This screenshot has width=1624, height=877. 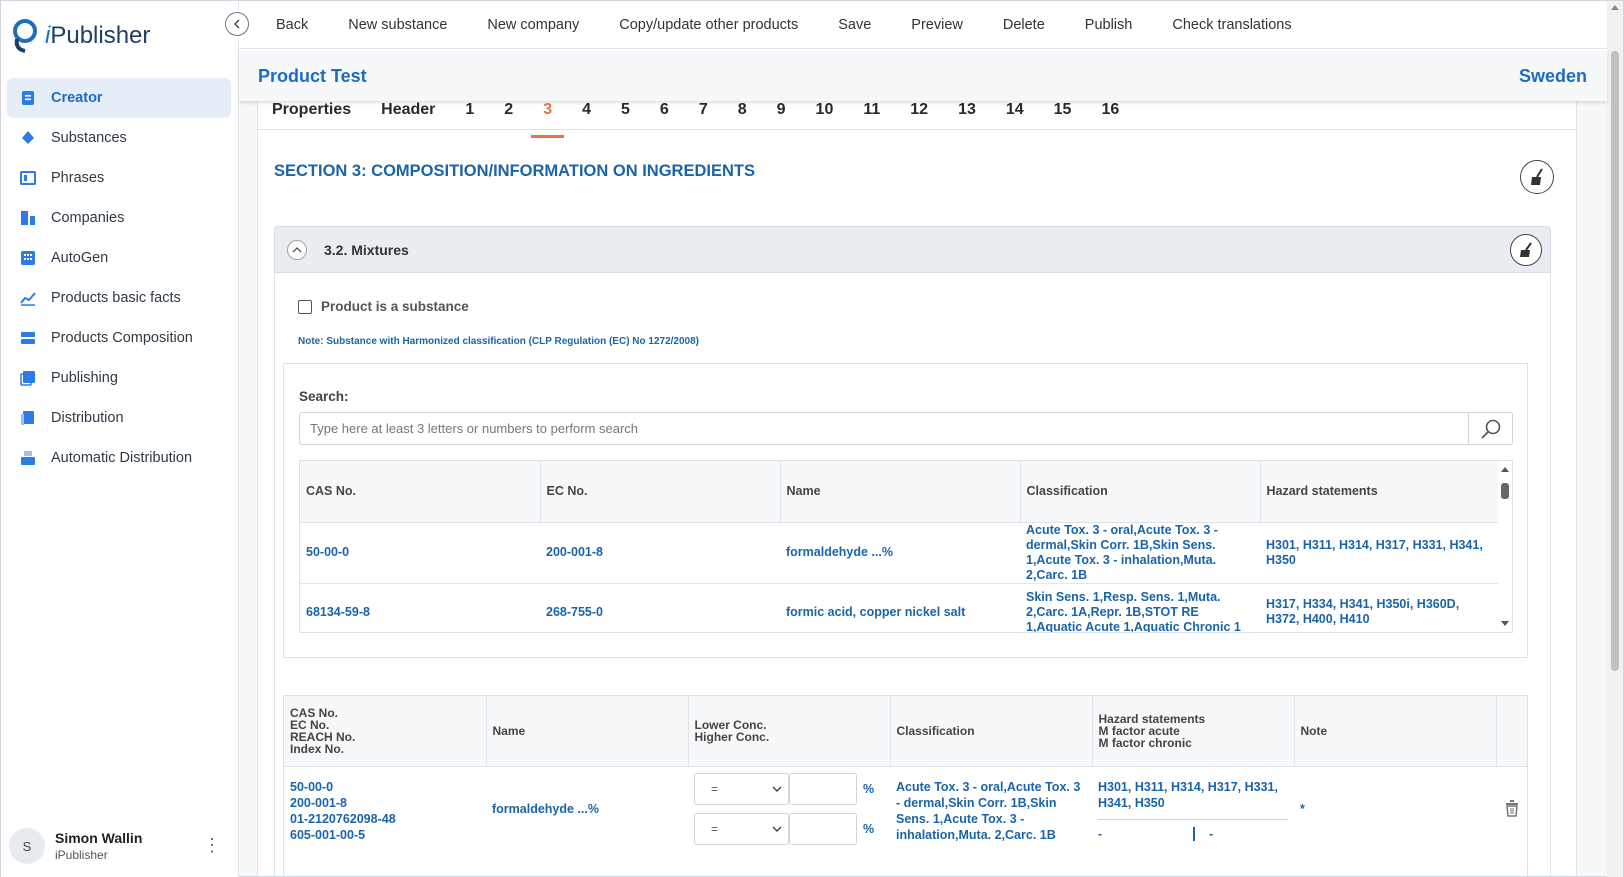 I want to click on tab-15: 15, so click(x=1063, y=114).